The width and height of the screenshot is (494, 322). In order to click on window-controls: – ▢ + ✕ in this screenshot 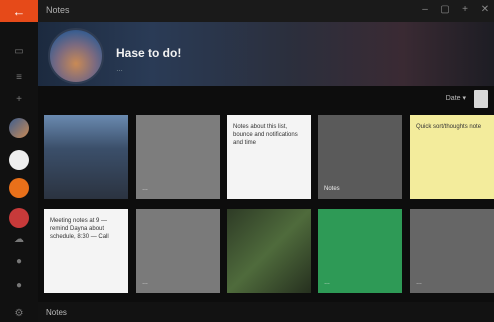, I will do `click(455, 9)`.